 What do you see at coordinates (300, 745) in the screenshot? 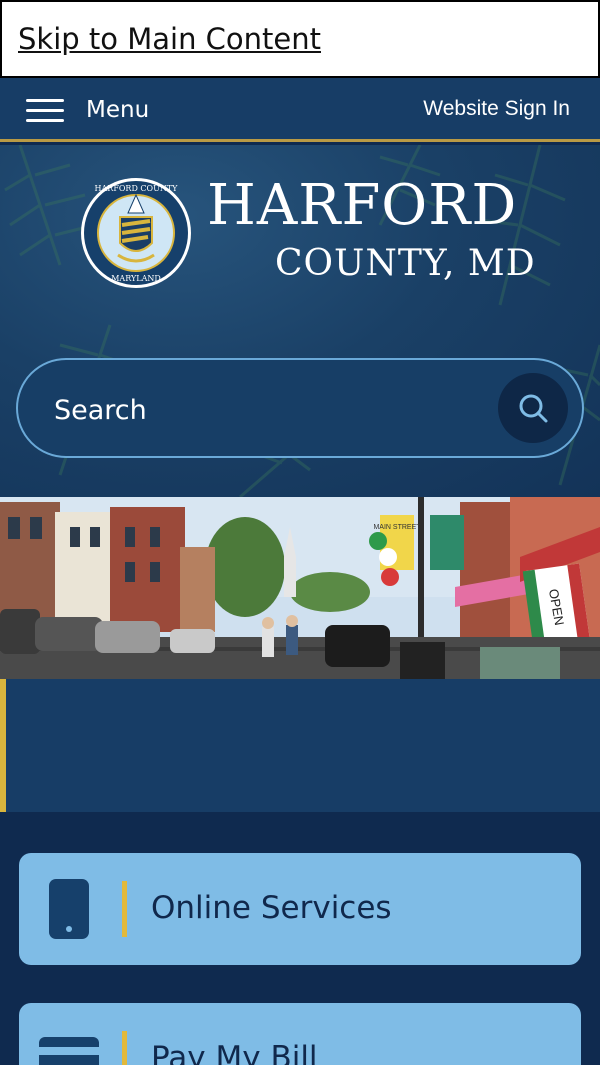
I see `featured-banner` at bounding box center [300, 745].